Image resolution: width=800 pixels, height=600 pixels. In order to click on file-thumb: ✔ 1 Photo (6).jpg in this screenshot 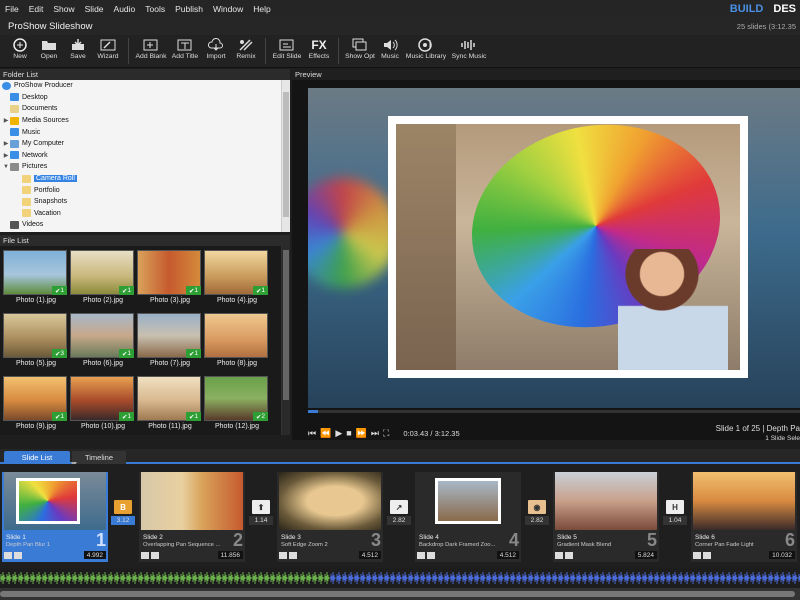, I will do `click(103, 342)`.